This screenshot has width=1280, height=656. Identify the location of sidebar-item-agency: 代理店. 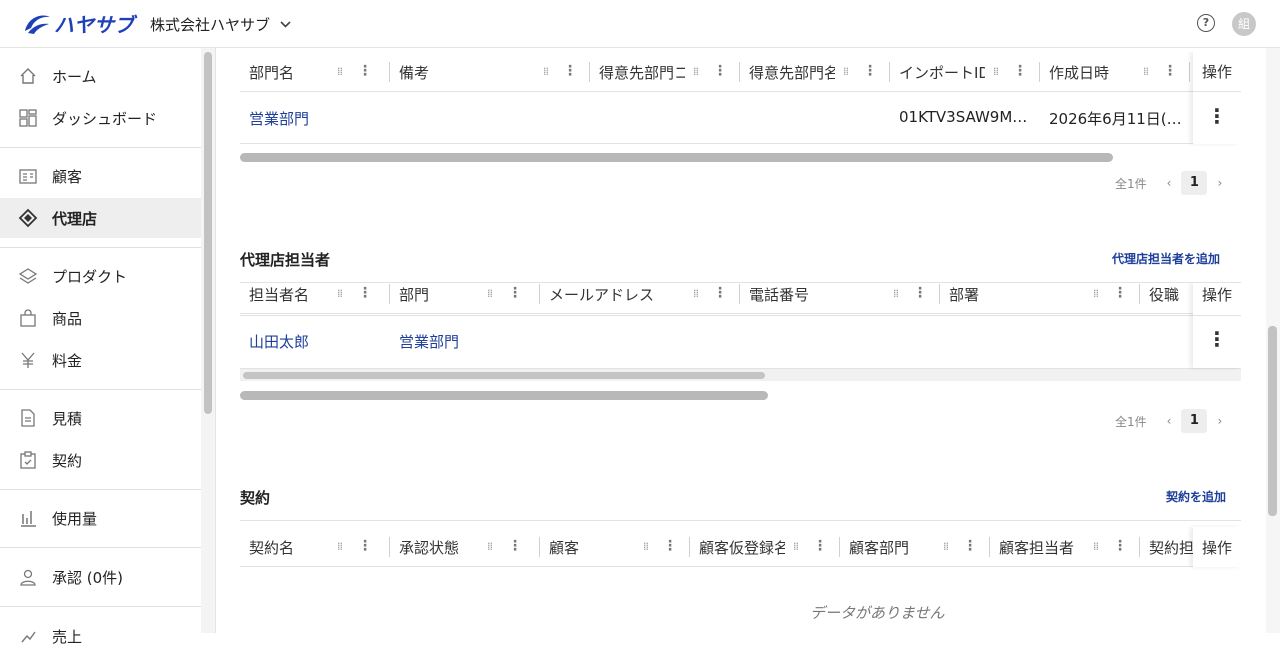
(100, 218).